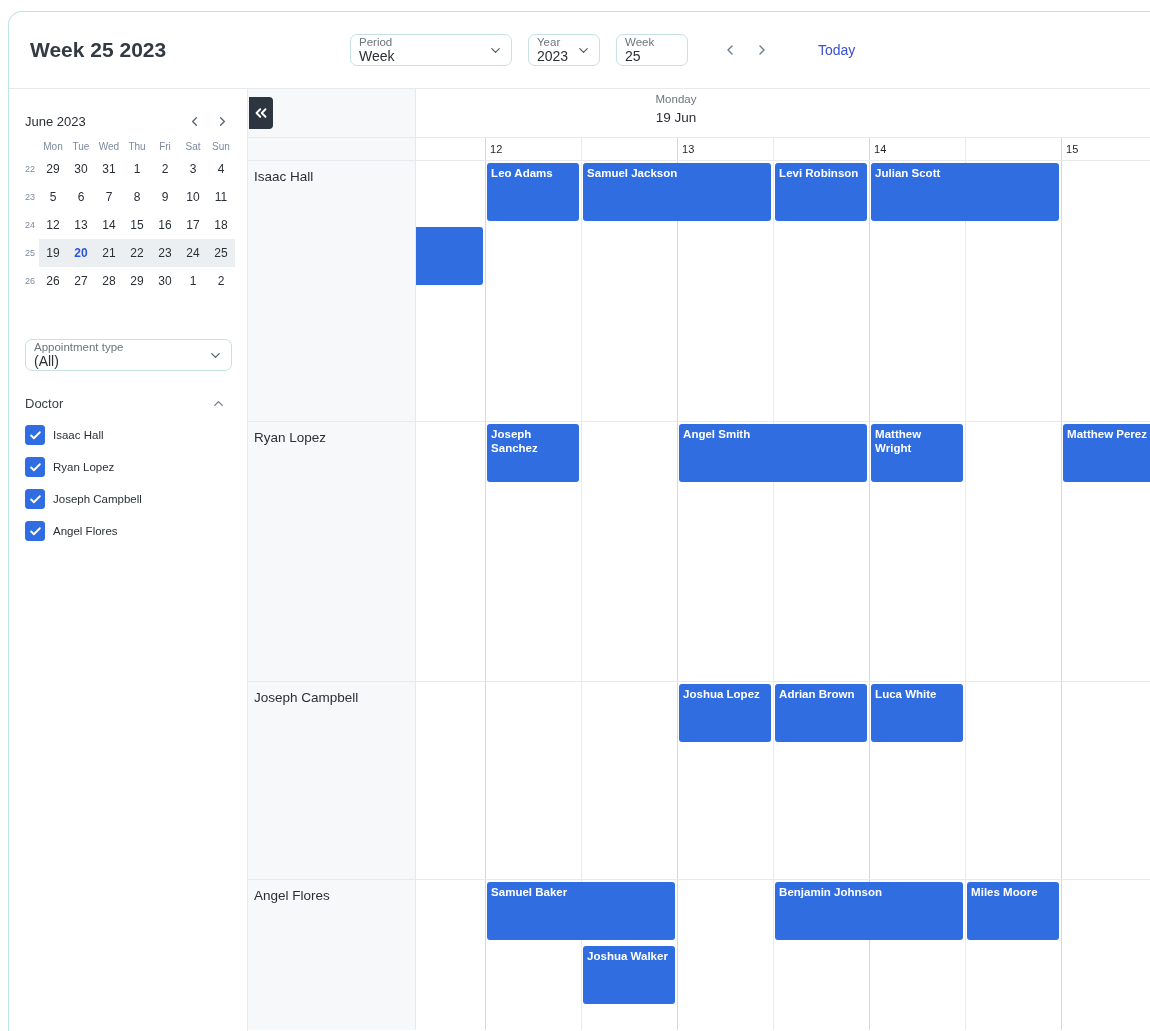  I want to click on calendar-day: 22, so click(137, 253).